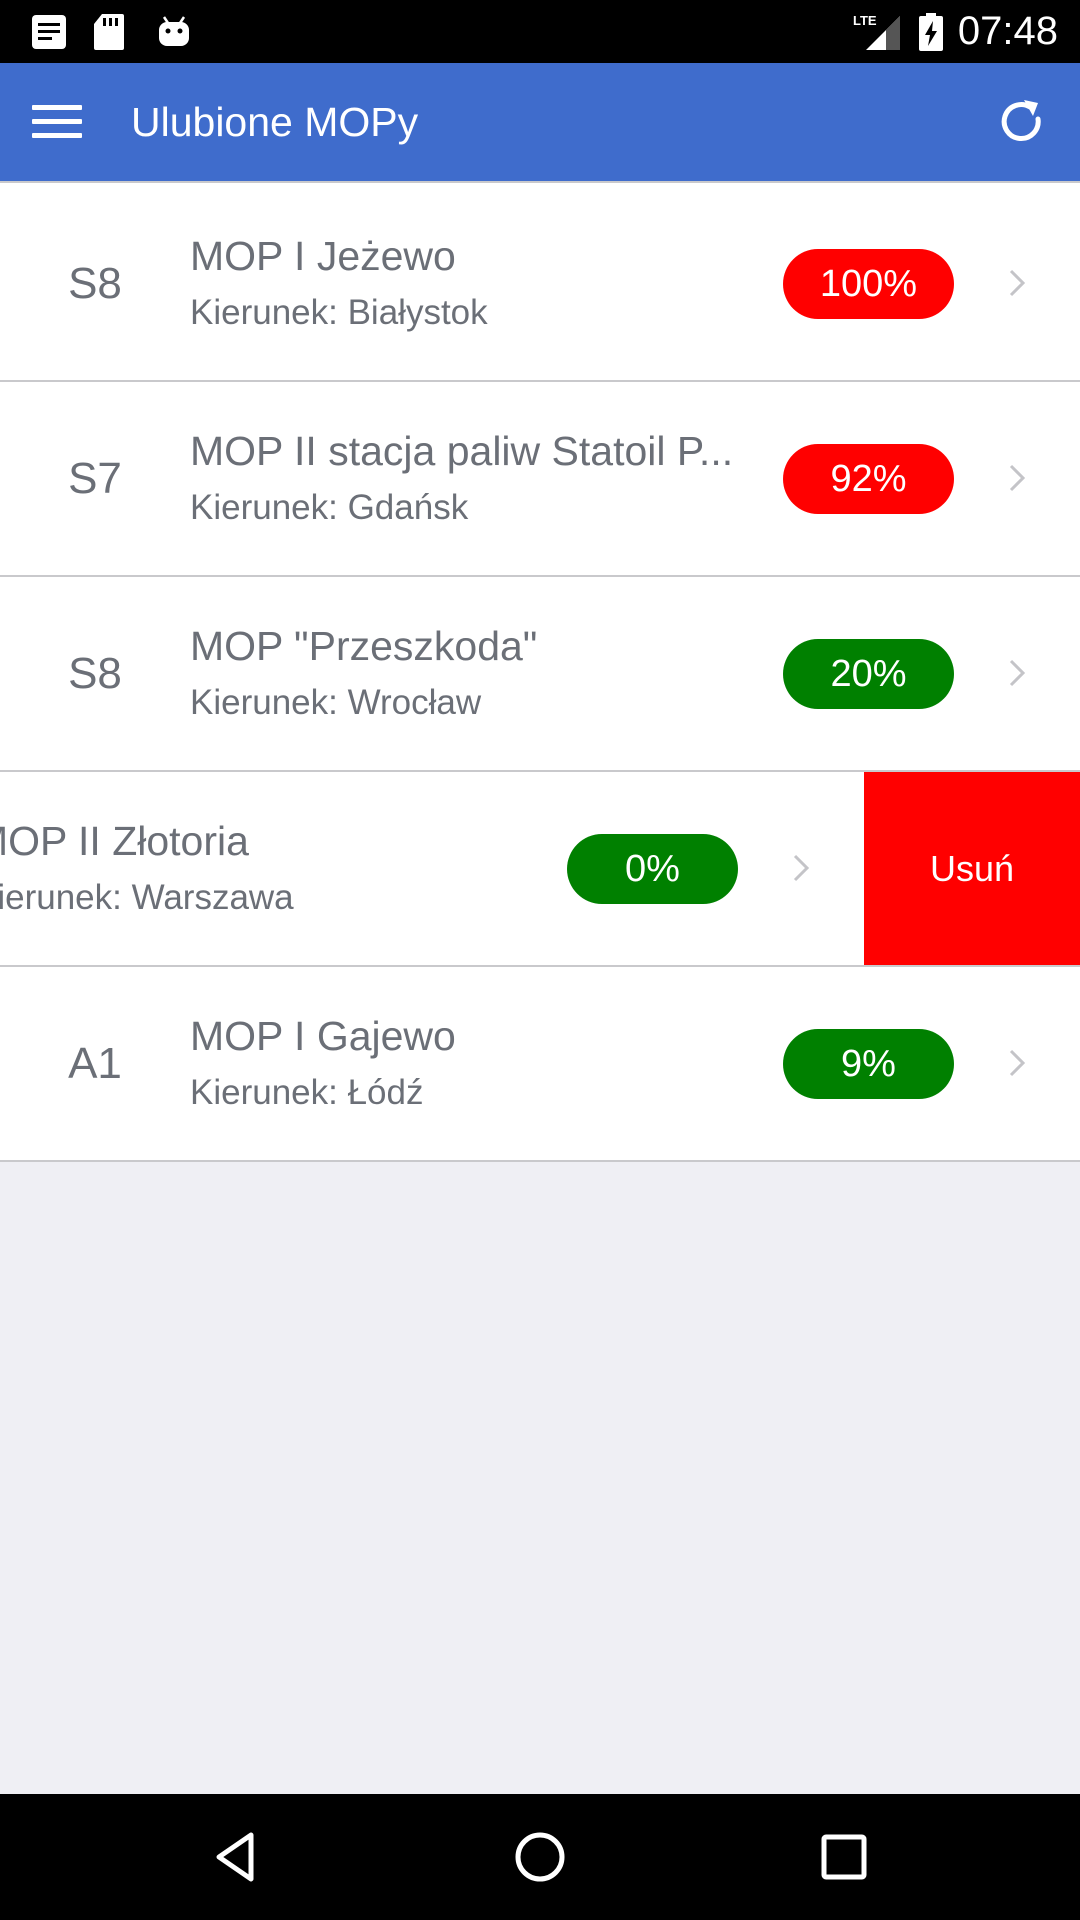  I want to click on mop-name: MOP "Przeszkoda", so click(364, 646).